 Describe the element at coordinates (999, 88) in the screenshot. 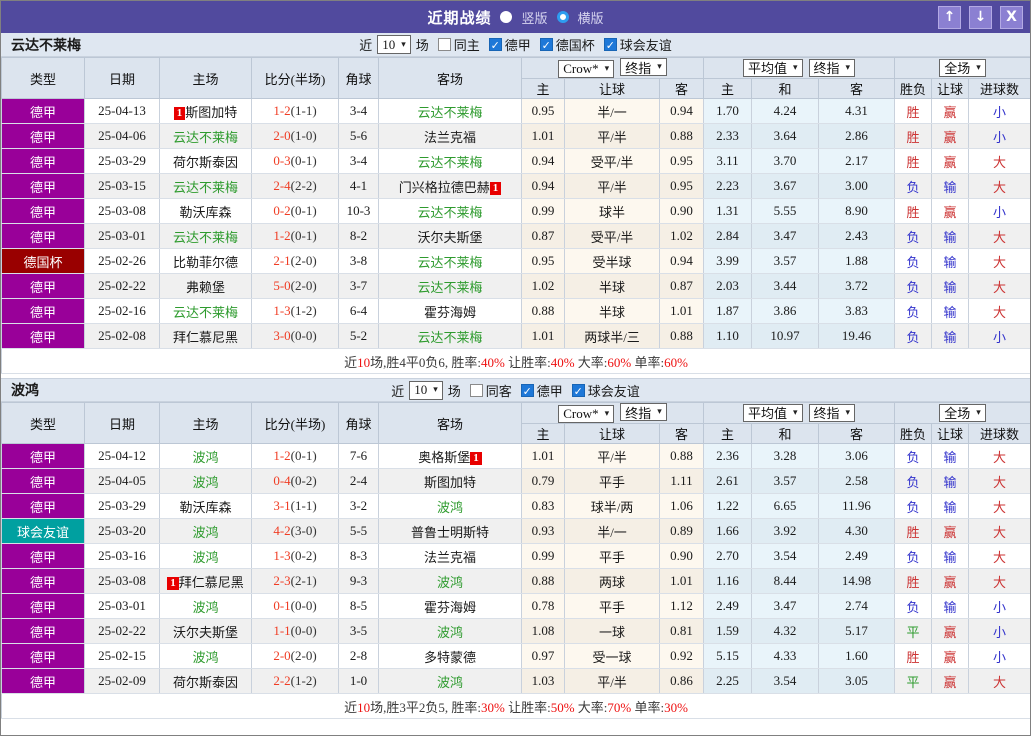

I see `sub-header-8: 进球数` at that location.